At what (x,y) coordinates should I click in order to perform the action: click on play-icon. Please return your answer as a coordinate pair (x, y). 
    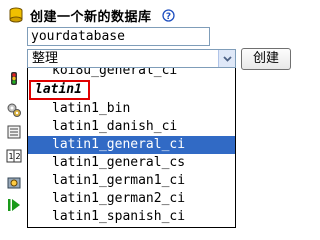
    Looking at the image, I should click on (14, 205).